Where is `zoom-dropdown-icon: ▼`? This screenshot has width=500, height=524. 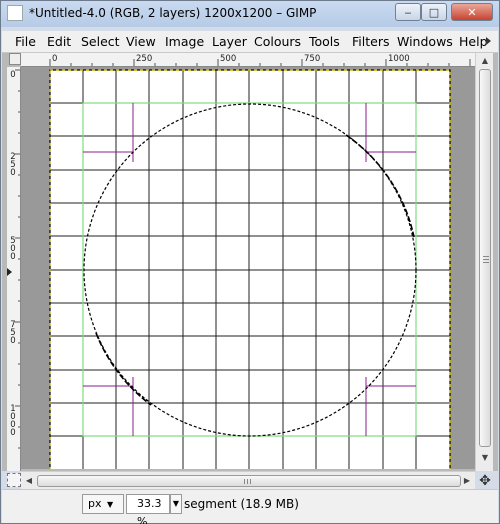
zoom-dropdown-icon: ▼ is located at coordinates (176, 504).